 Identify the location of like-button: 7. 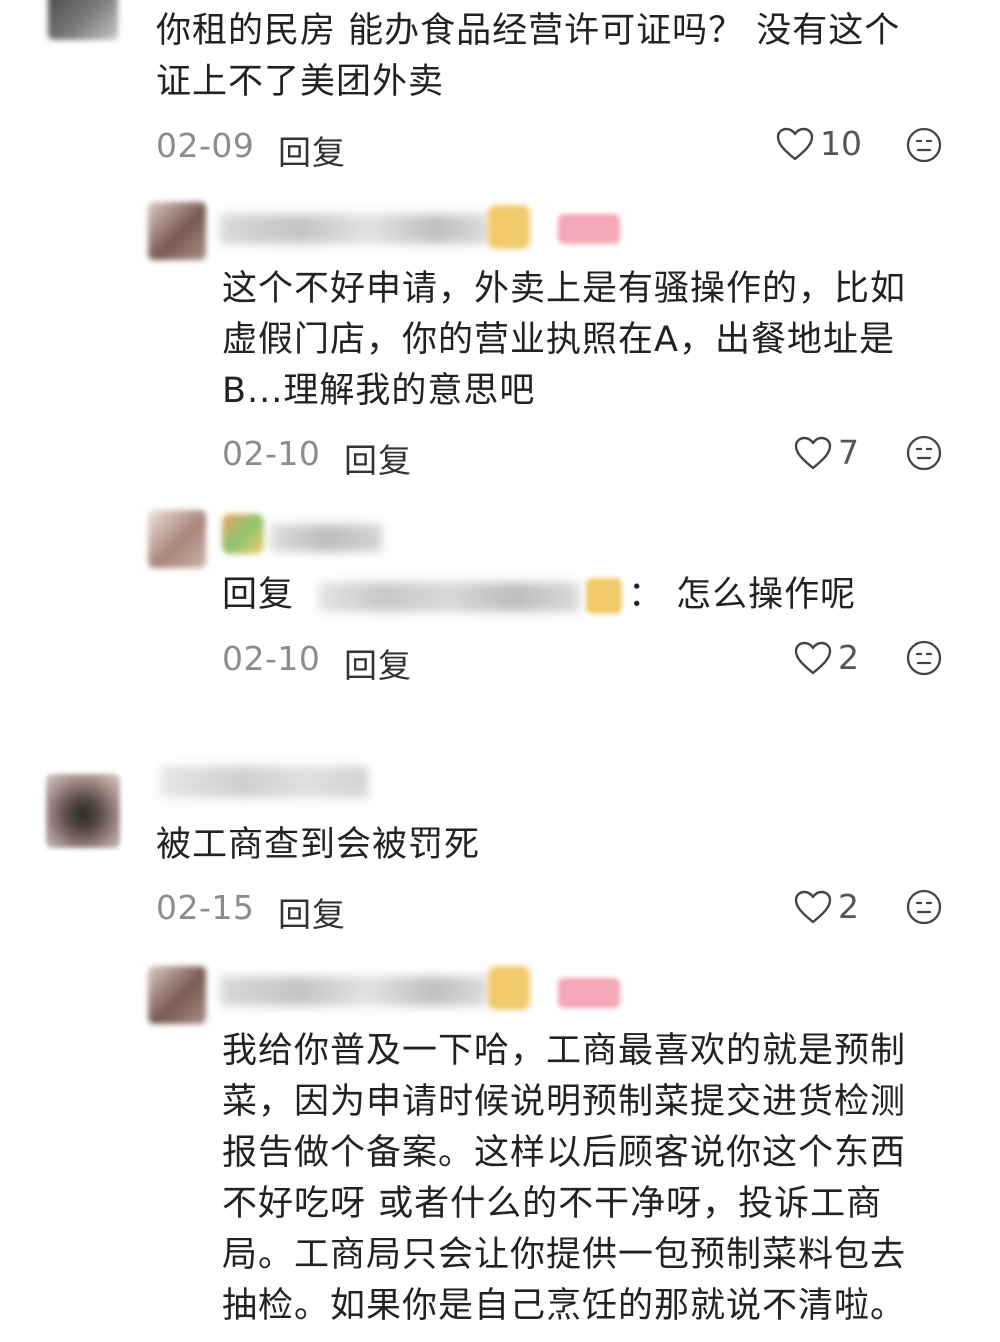
(826, 452).